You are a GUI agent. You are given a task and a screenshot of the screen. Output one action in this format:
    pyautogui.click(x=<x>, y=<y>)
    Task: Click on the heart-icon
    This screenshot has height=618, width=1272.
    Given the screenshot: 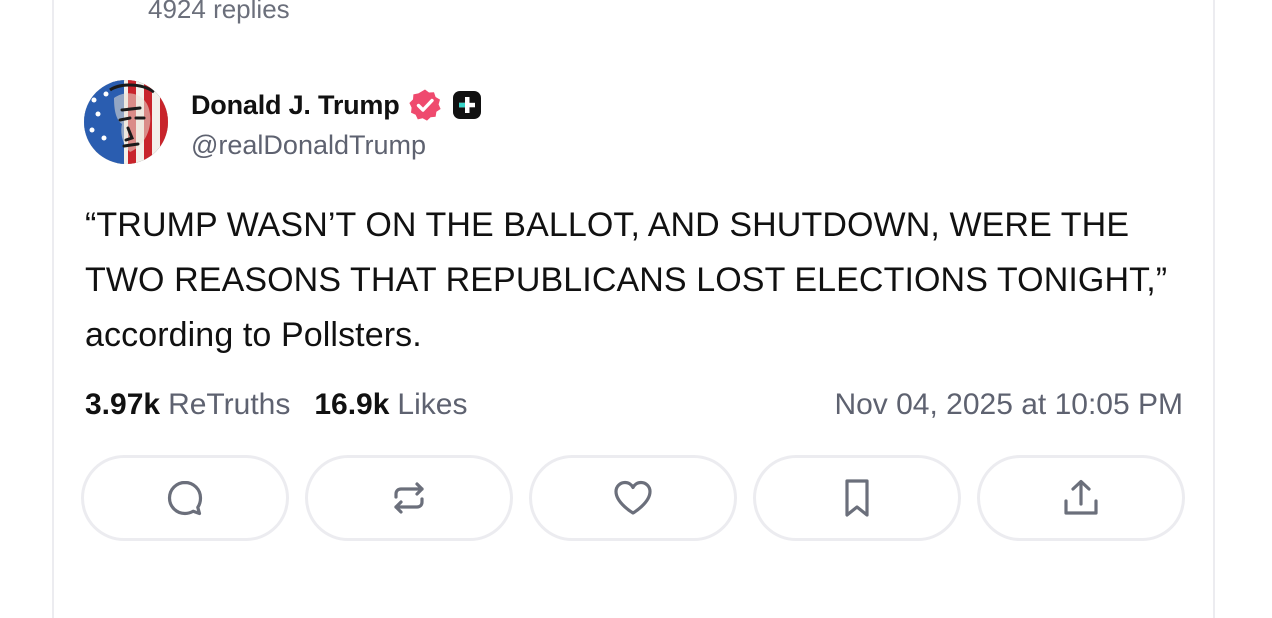 What is the action you would take?
    pyautogui.click(x=633, y=497)
    